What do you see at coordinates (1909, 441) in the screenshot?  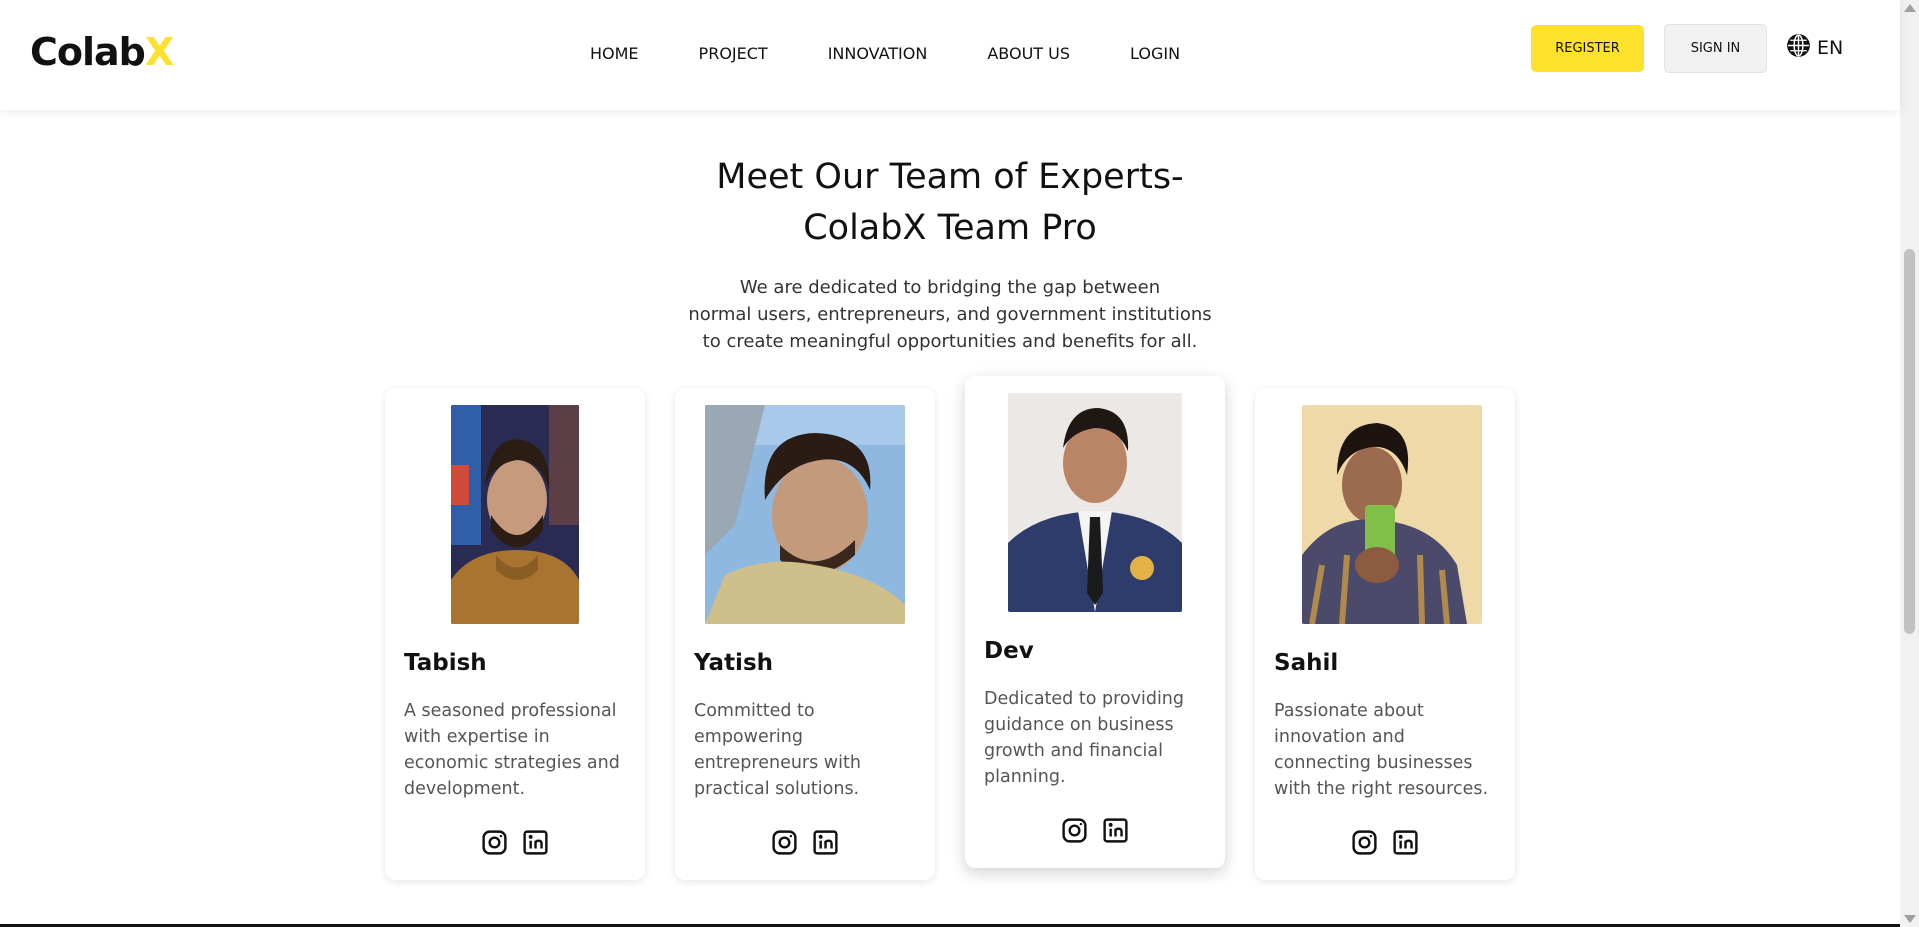 I see `scroll-thumb` at bounding box center [1909, 441].